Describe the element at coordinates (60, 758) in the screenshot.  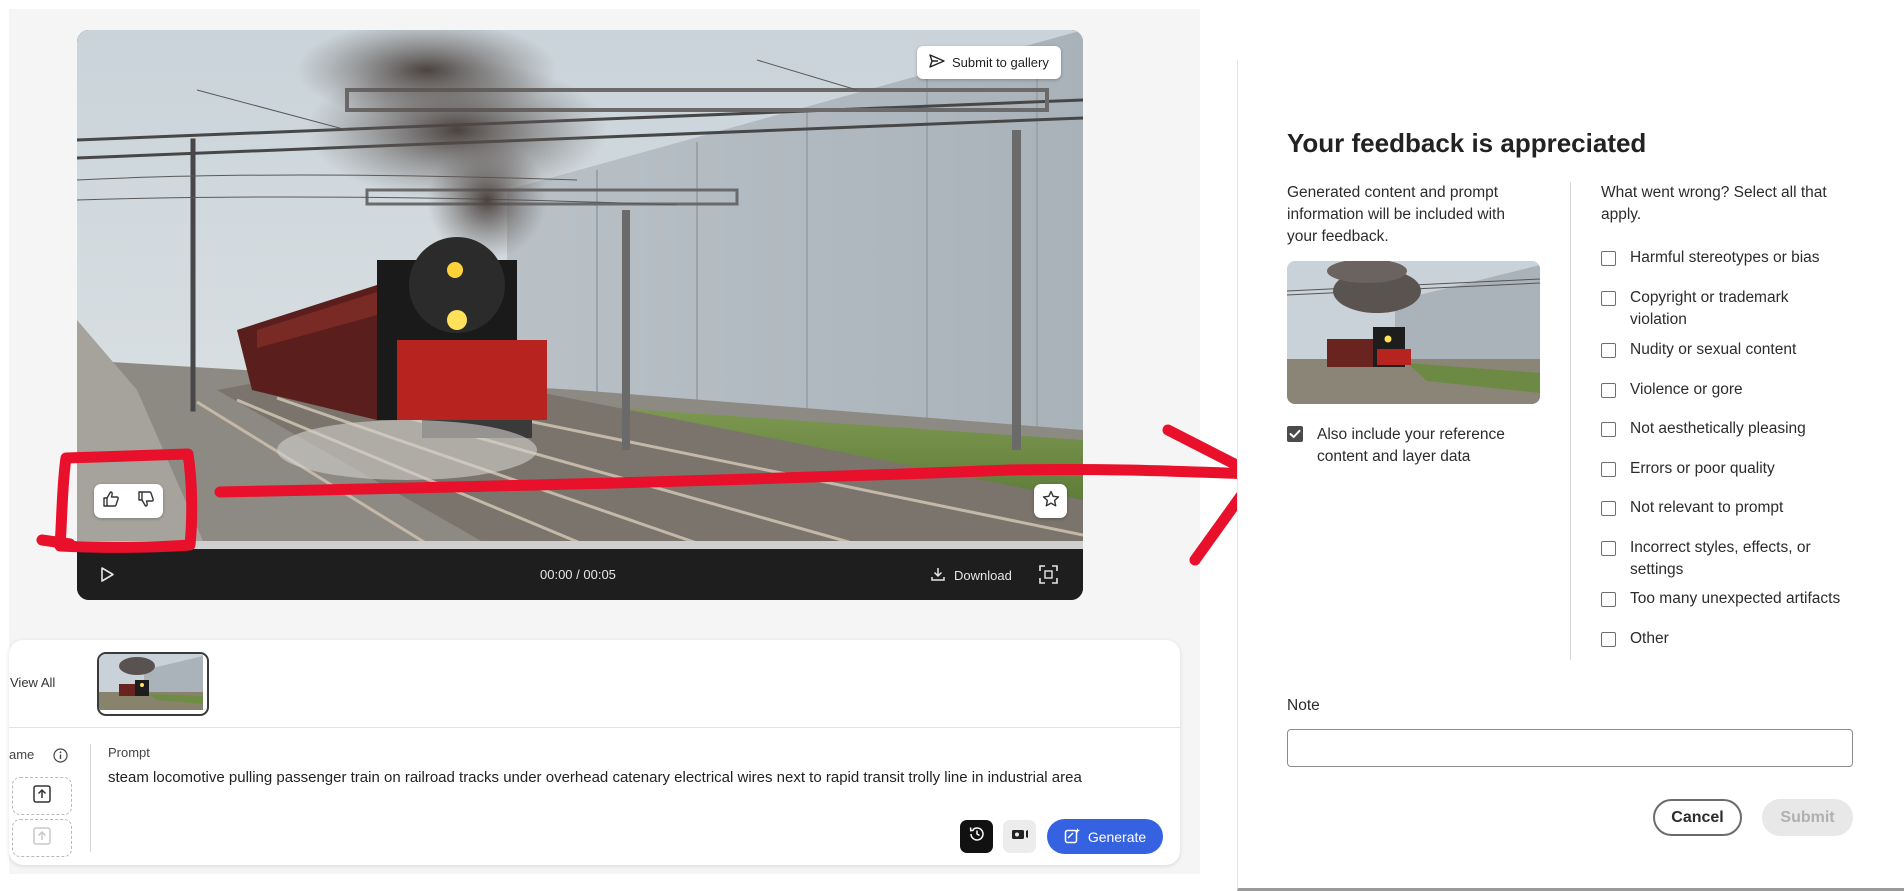
I see `info-icon` at that location.